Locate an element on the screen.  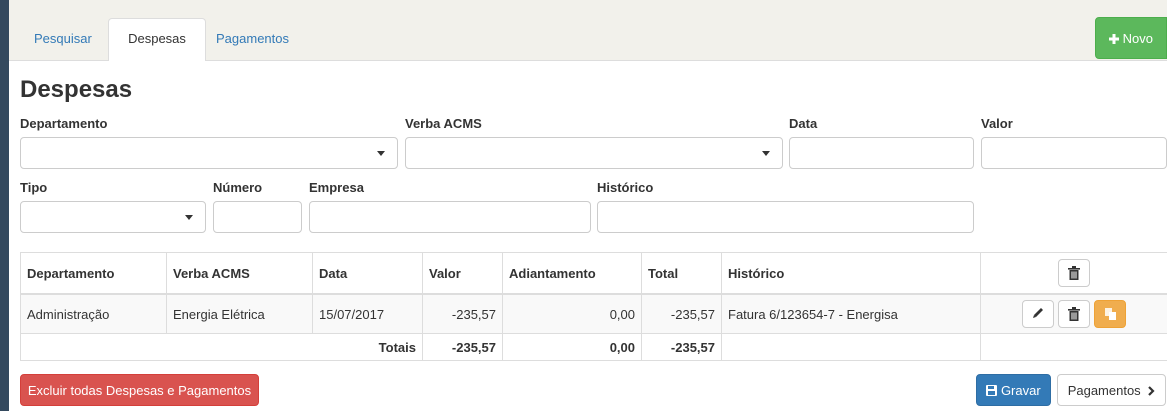
new-button-label: Novo is located at coordinates (1137, 38).